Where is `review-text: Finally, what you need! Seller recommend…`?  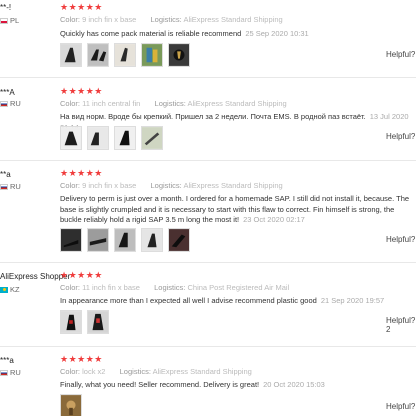
review-text: Finally, what you need! Seller recommend… is located at coordinates (192, 384).